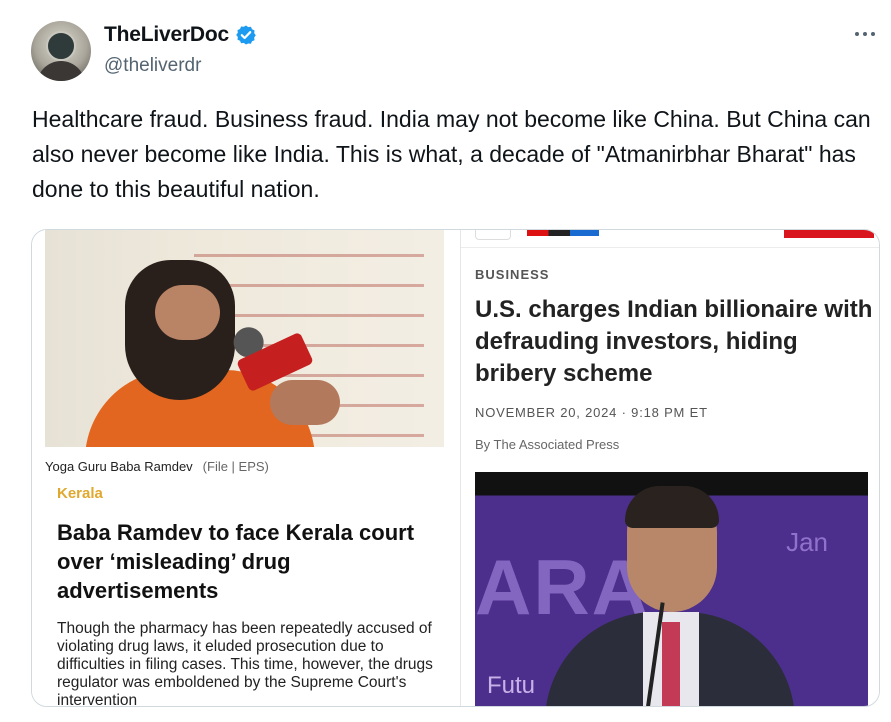  I want to click on ramdev-photo, so click(244, 338).